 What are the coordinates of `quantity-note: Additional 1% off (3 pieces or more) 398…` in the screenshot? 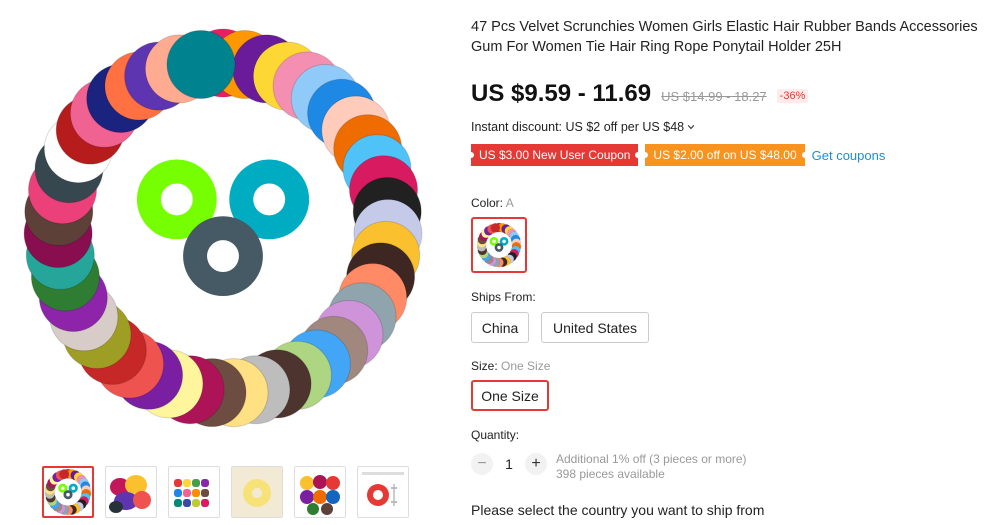 It's located at (651, 467).